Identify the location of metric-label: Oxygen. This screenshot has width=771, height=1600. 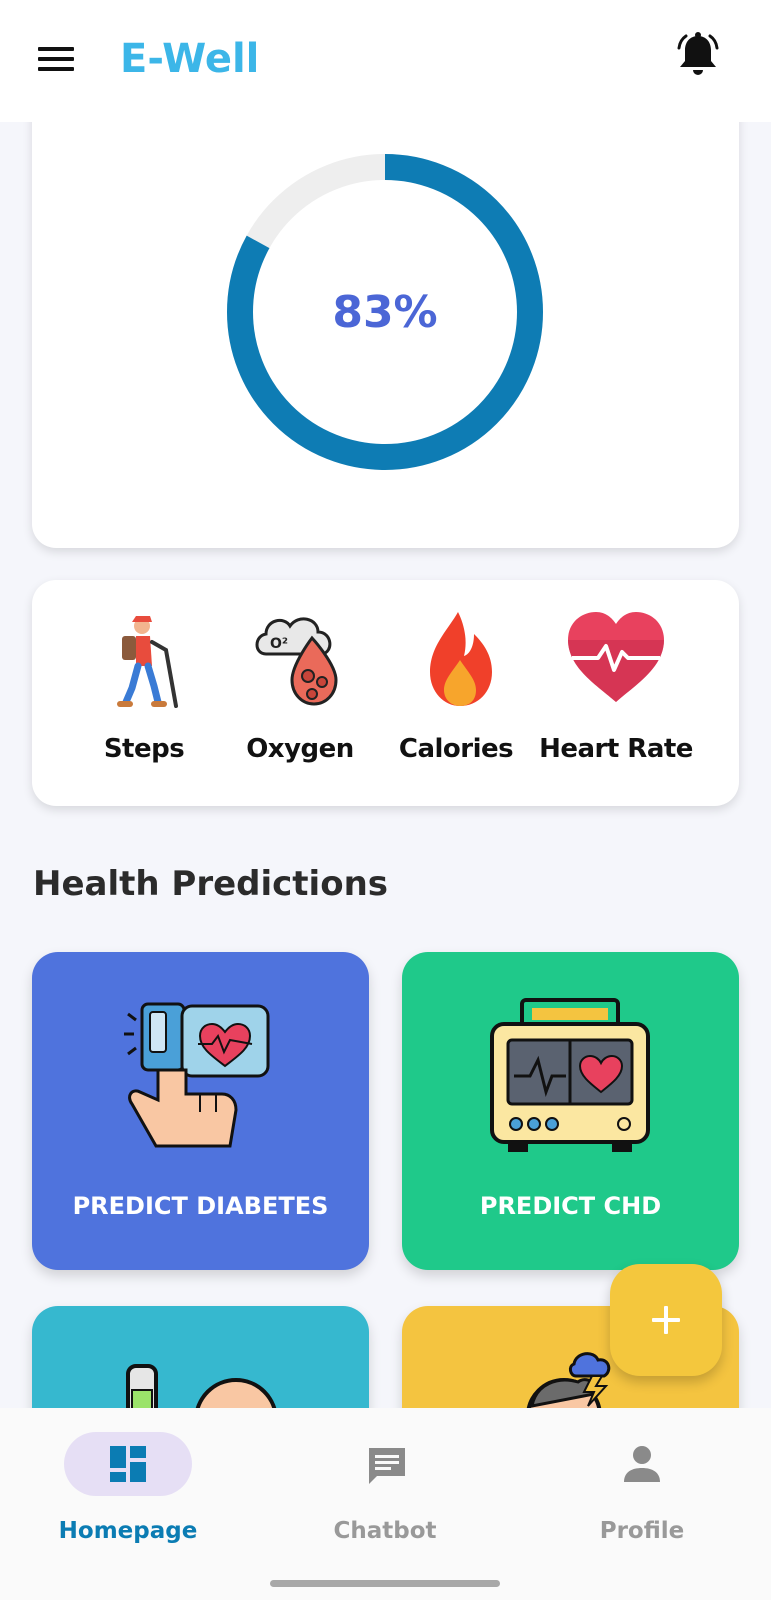
(300, 749).